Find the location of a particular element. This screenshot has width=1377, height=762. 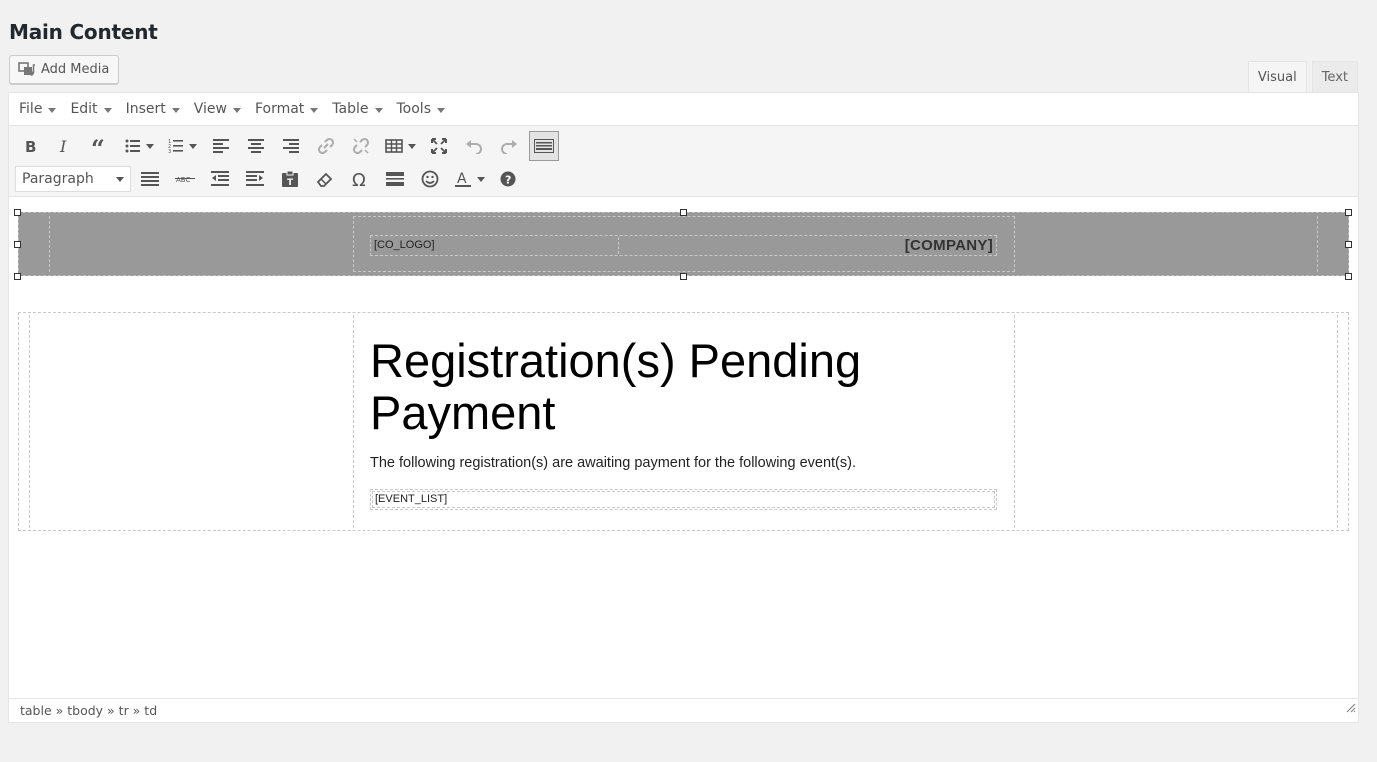

menu-tools: Tools is located at coordinates (421, 109).